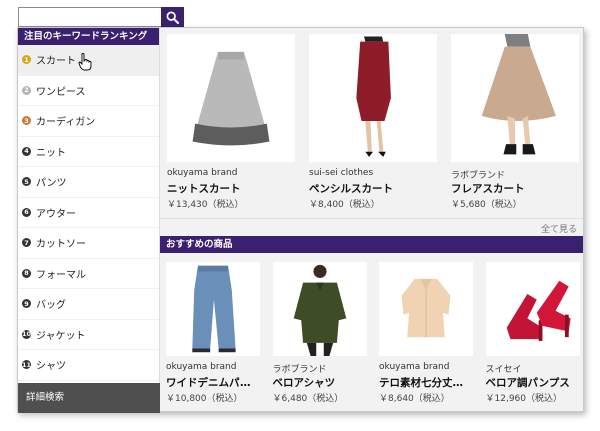  I want to click on product-price: ￥12,960（税込）, so click(524, 399).